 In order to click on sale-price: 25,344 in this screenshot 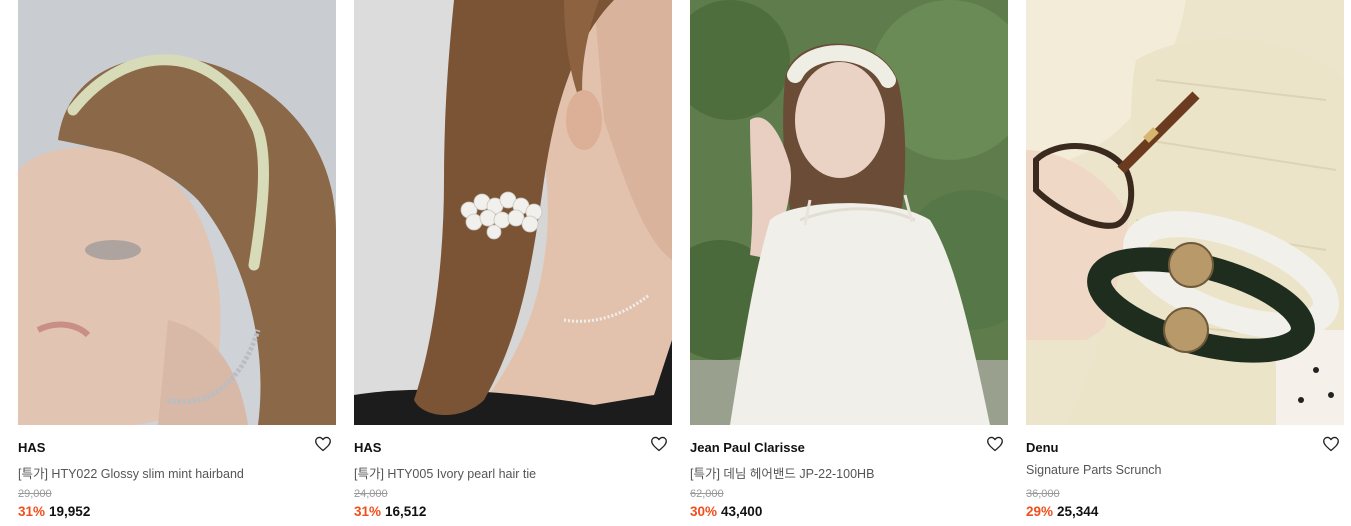, I will do `click(1078, 511)`.